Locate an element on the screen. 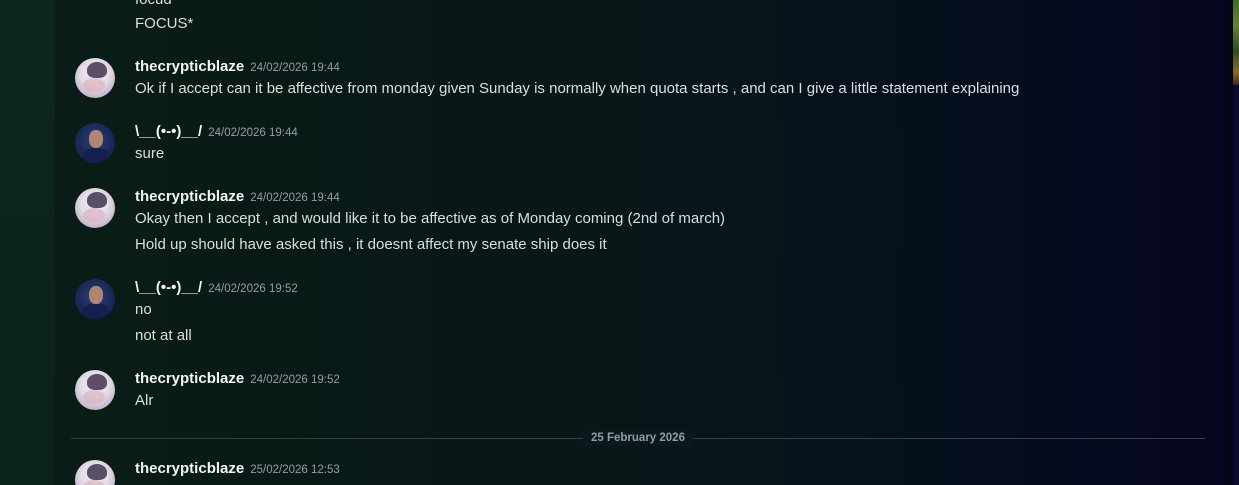 This screenshot has width=1239, height=485. message-line: not at all is located at coordinates (163, 335).